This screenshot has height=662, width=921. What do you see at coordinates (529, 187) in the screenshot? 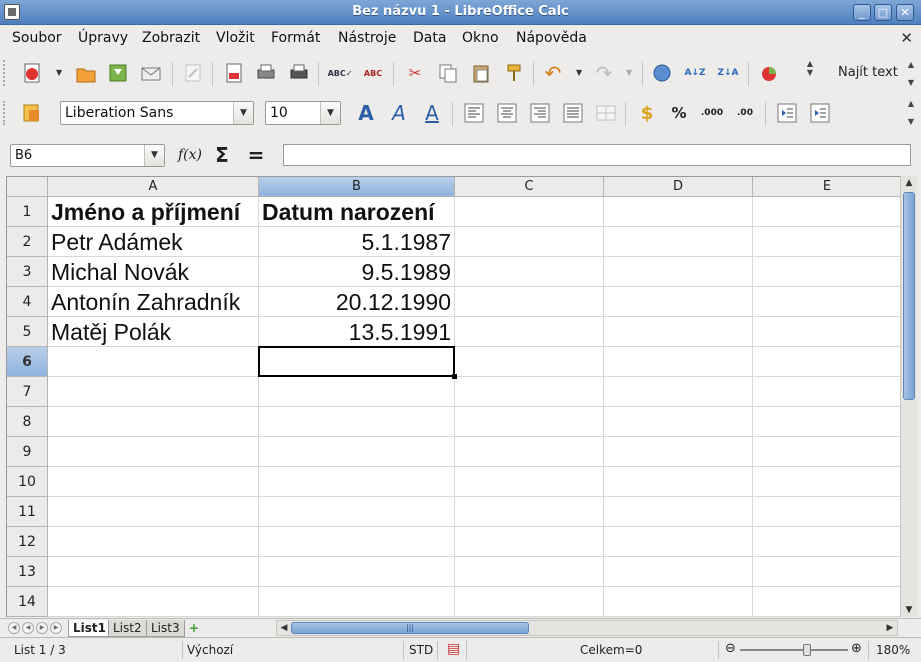
I see `column-header-c: C` at bounding box center [529, 187].